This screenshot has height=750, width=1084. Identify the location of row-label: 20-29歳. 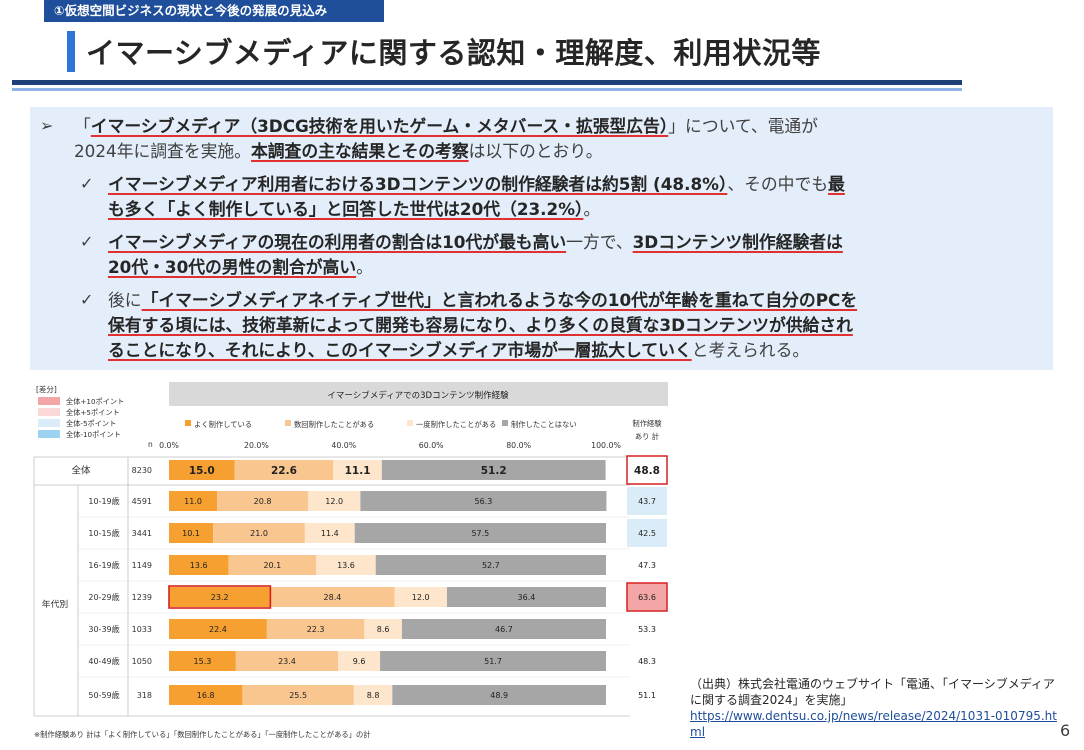
(103, 597).